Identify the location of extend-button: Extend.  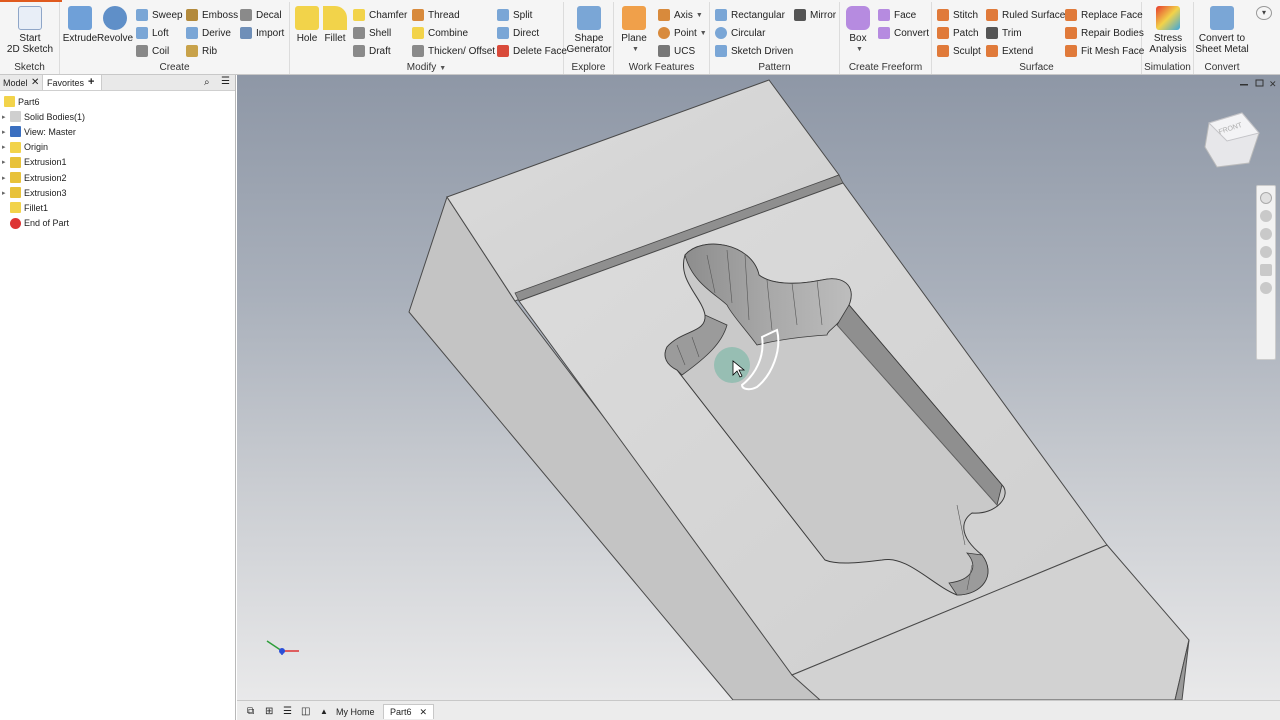
(1009, 51).